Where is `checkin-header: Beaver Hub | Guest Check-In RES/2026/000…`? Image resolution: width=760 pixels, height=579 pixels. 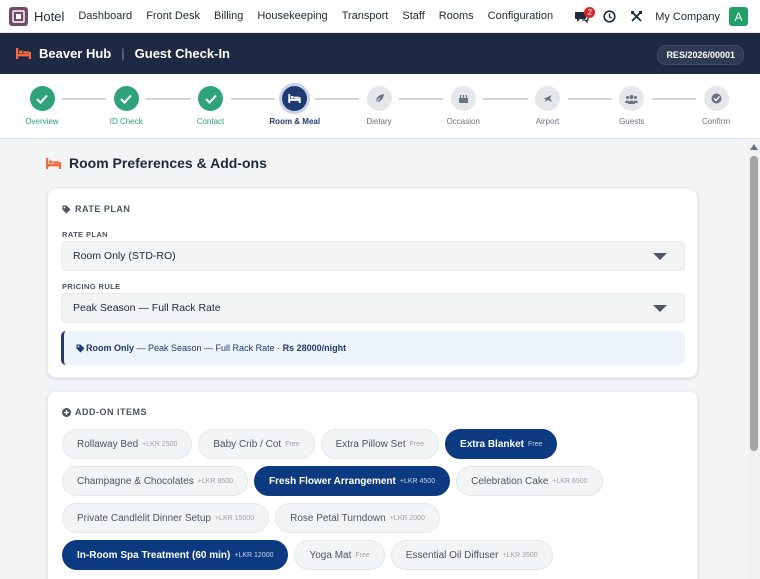
checkin-header: Beaver Hub | Guest Check-In RES/2026/000… is located at coordinates (380, 53).